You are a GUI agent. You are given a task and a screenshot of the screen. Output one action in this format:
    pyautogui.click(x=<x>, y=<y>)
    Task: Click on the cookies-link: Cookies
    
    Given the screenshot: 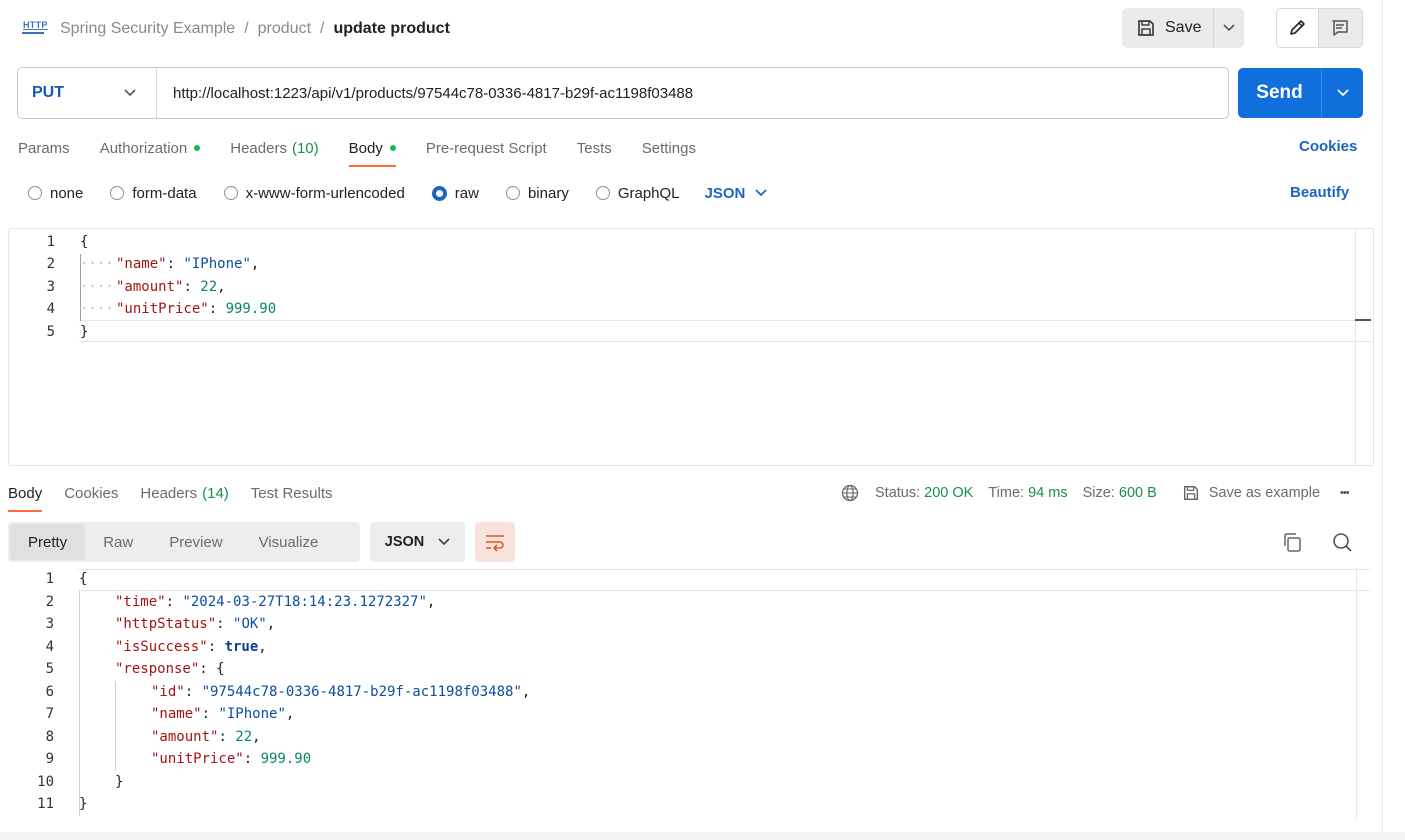 What is the action you would take?
    pyautogui.click(x=1328, y=146)
    